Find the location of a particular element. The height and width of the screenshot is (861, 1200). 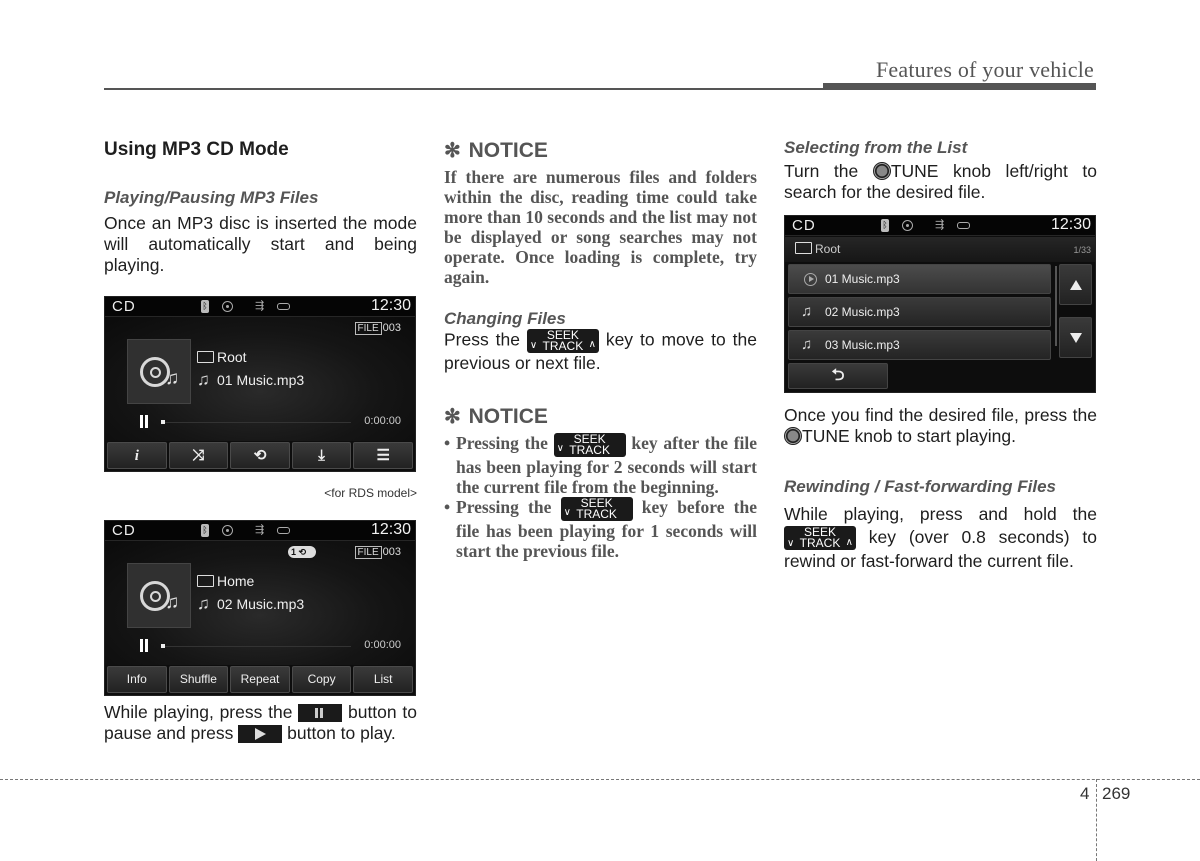

info-button: Info is located at coordinates (137, 679).